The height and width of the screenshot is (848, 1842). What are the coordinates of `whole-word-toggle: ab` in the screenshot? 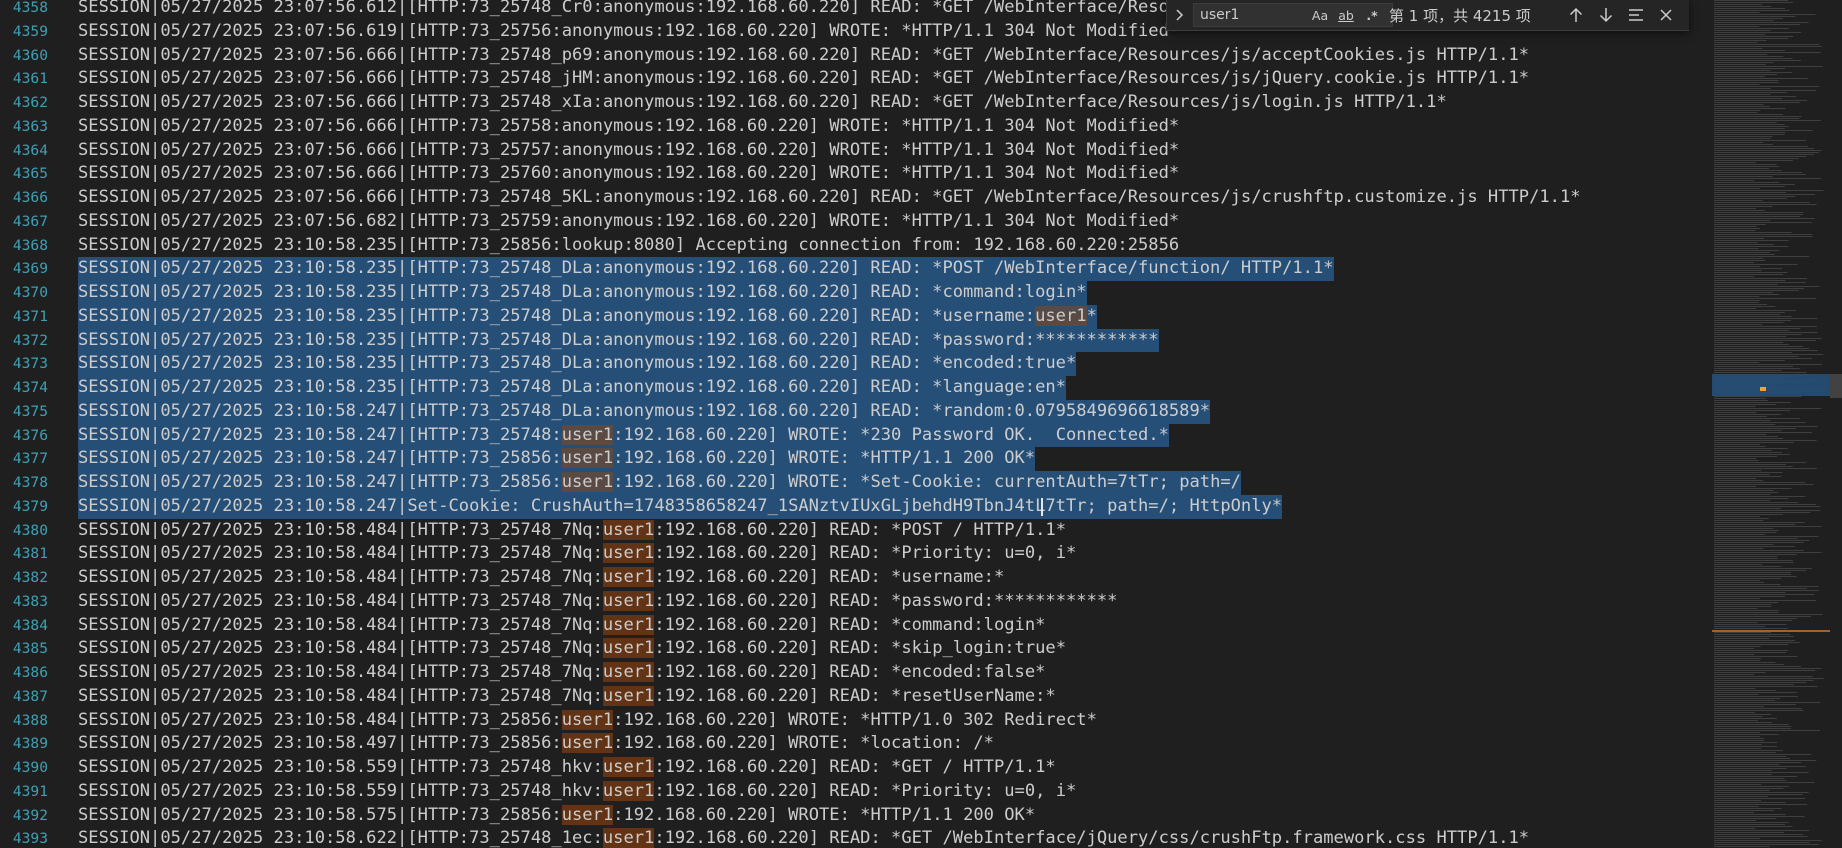 It's located at (1346, 15).